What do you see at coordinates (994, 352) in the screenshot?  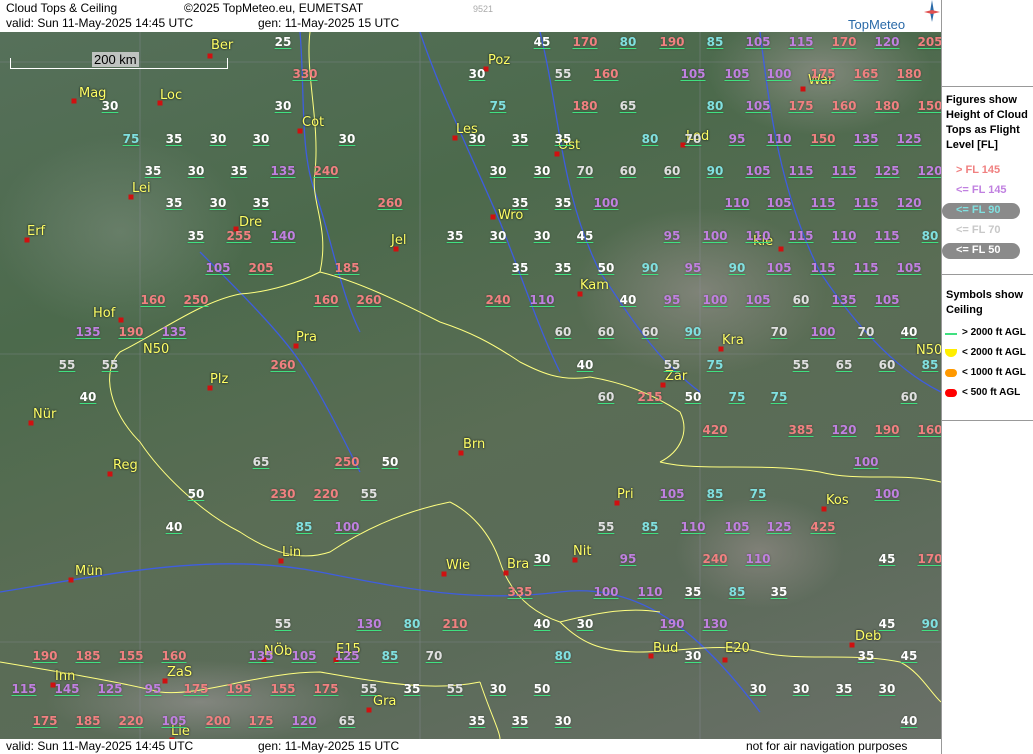 I see `ceiling-legend-label: < 2000 ft AGL` at bounding box center [994, 352].